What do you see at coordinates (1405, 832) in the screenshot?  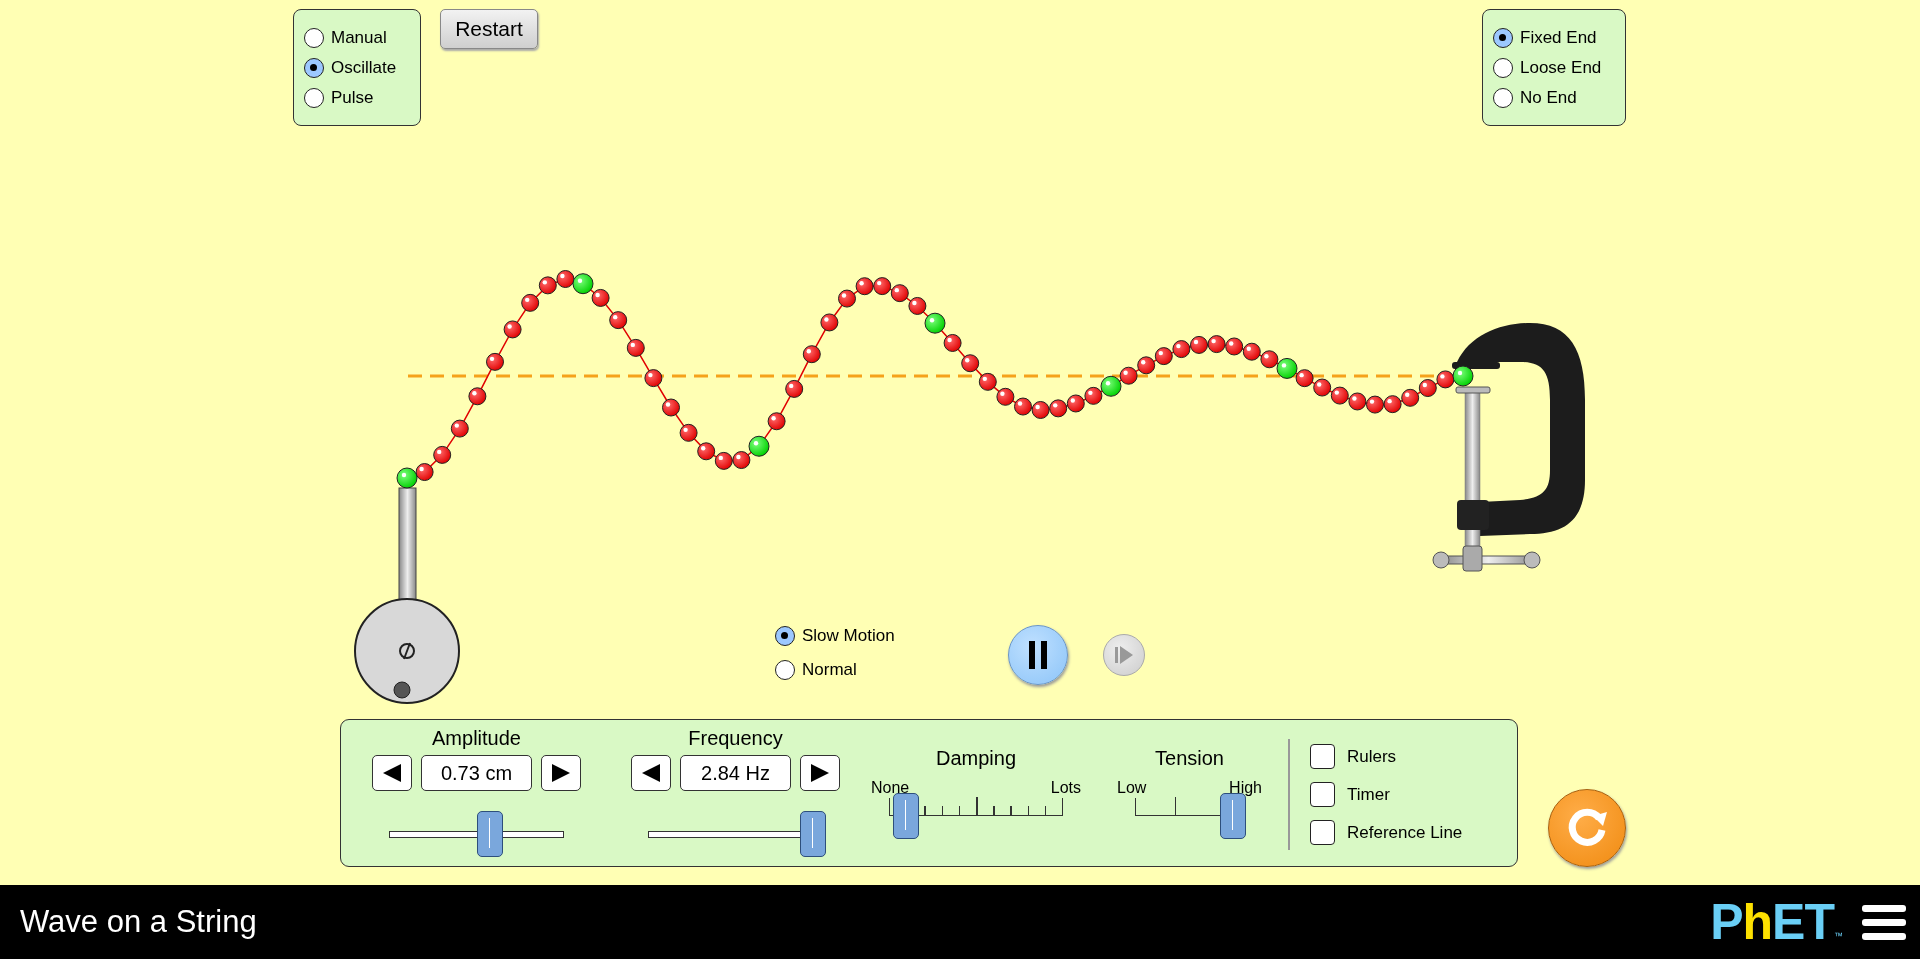 I see `checkbox-label: Reference Line` at bounding box center [1405, 832].